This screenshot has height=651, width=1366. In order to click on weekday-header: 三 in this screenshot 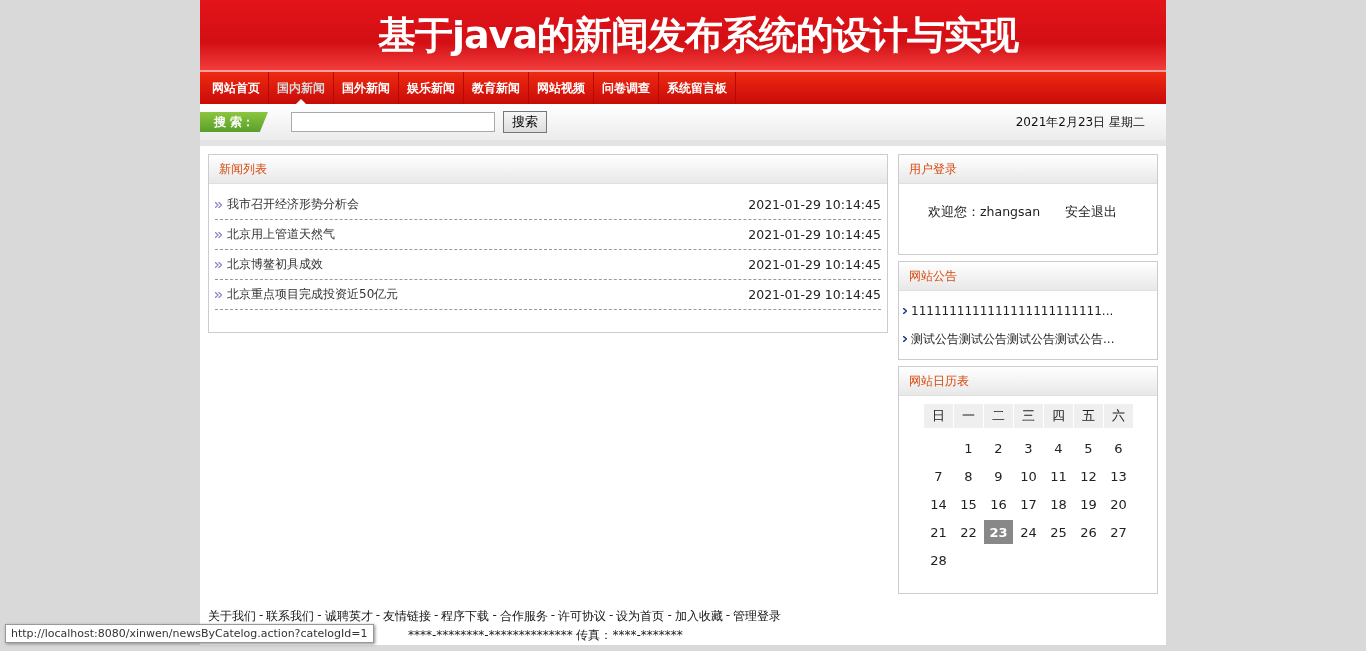, I will do `click(1028, 416)`.